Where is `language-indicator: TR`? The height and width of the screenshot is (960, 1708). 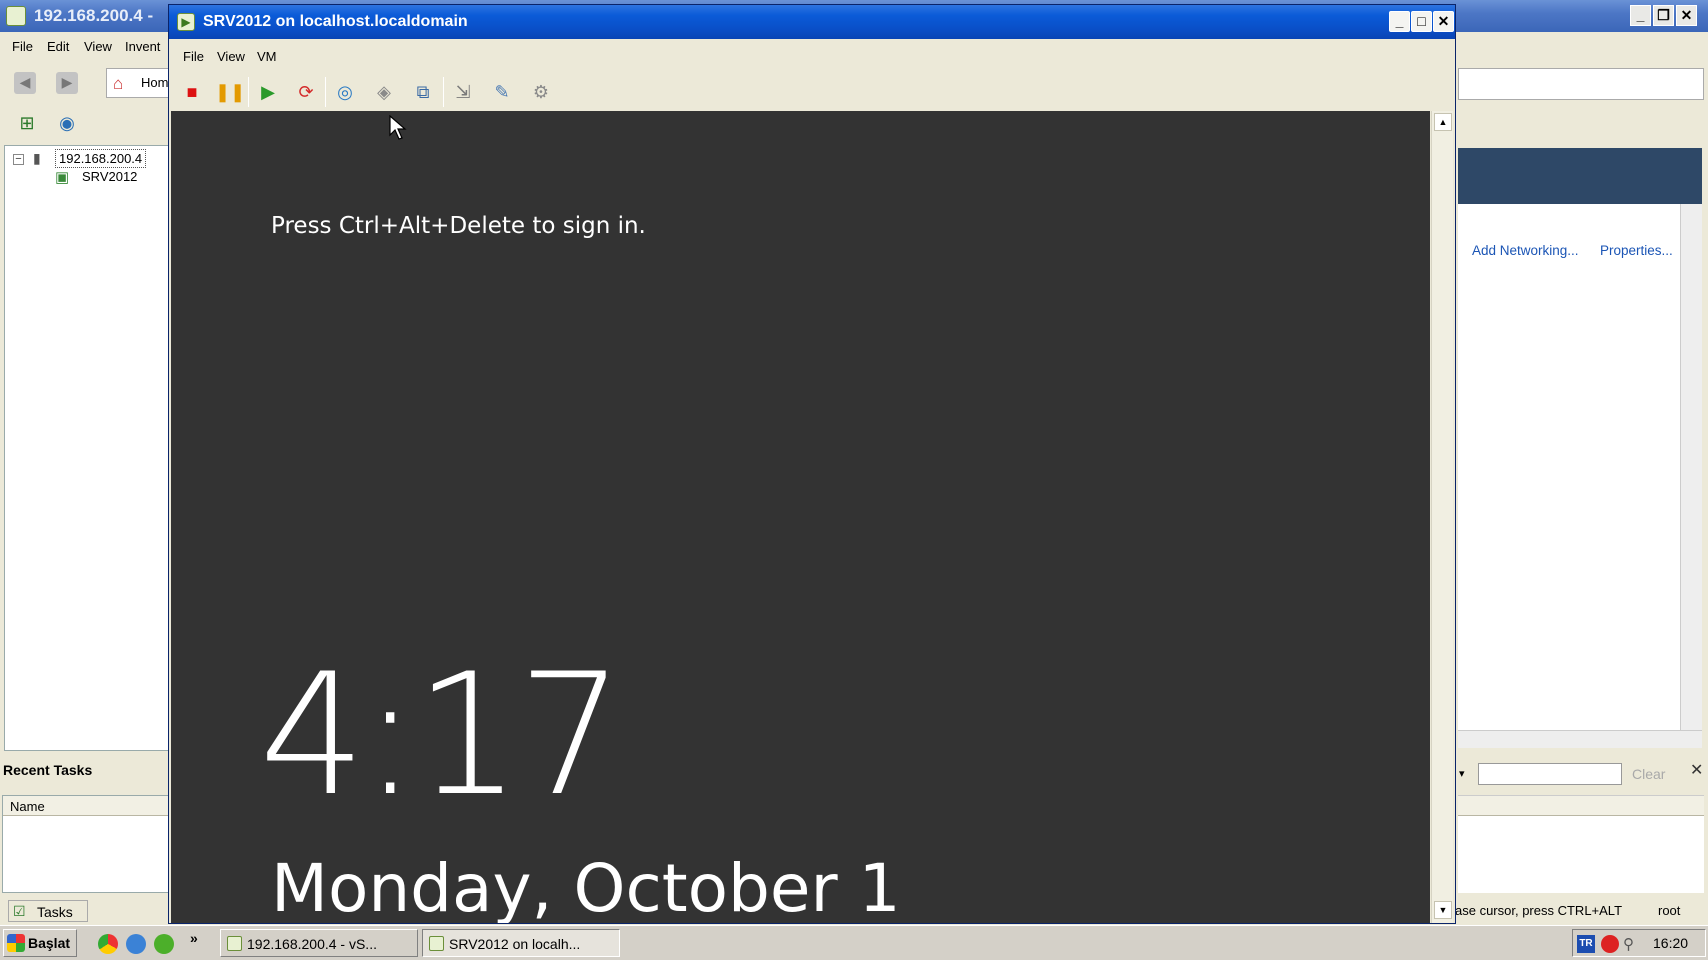 language-indicator: TR is located at coordinates (1586, 944).